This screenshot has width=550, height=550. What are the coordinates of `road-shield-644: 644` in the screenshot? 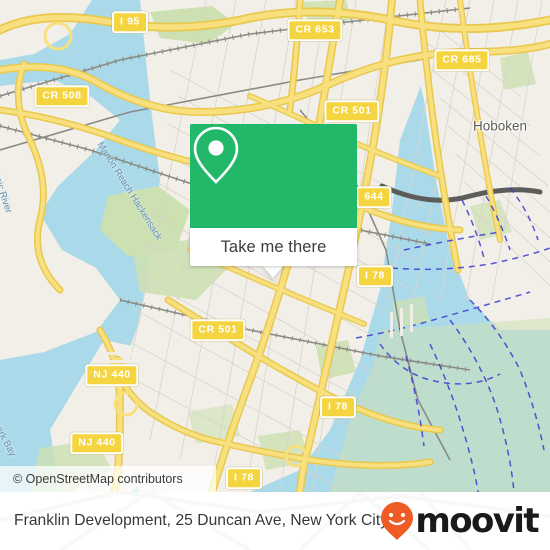 It's located at (374, 197).